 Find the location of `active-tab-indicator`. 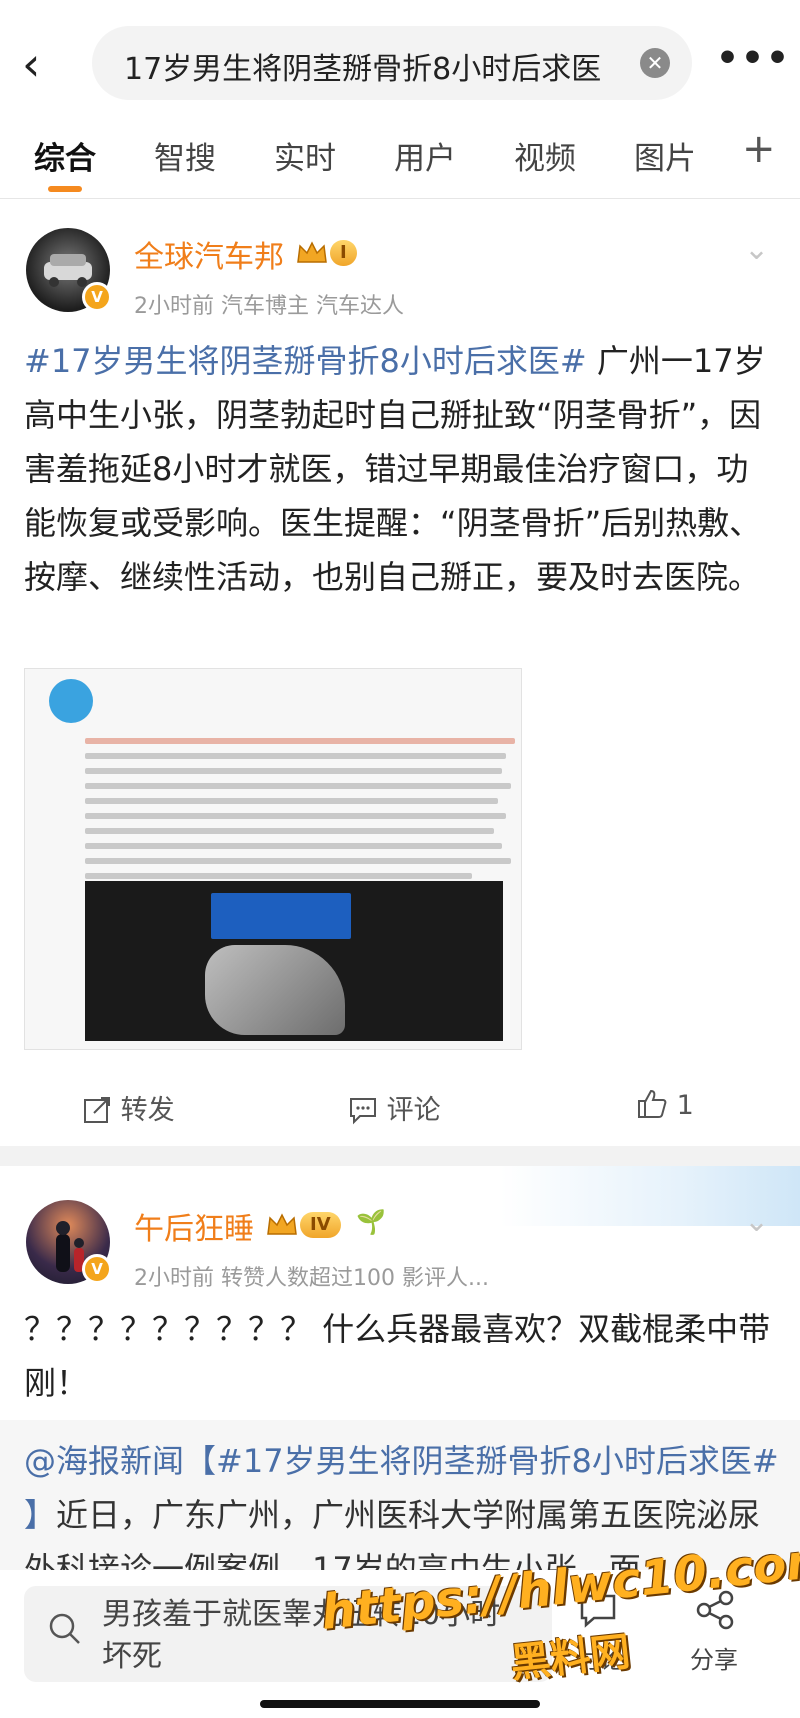

active-tab-indicator is located at coordinates (65, 189).